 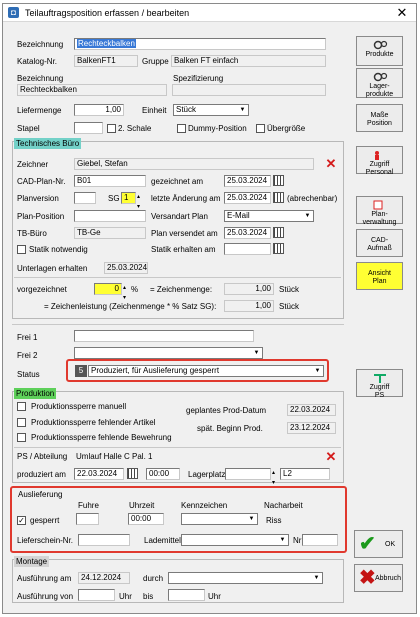 What do you see at coordinates (37, 61) in the screenshot?
I see `katalog-label: Katalog-Nr.` at bounding box center [37, 61].